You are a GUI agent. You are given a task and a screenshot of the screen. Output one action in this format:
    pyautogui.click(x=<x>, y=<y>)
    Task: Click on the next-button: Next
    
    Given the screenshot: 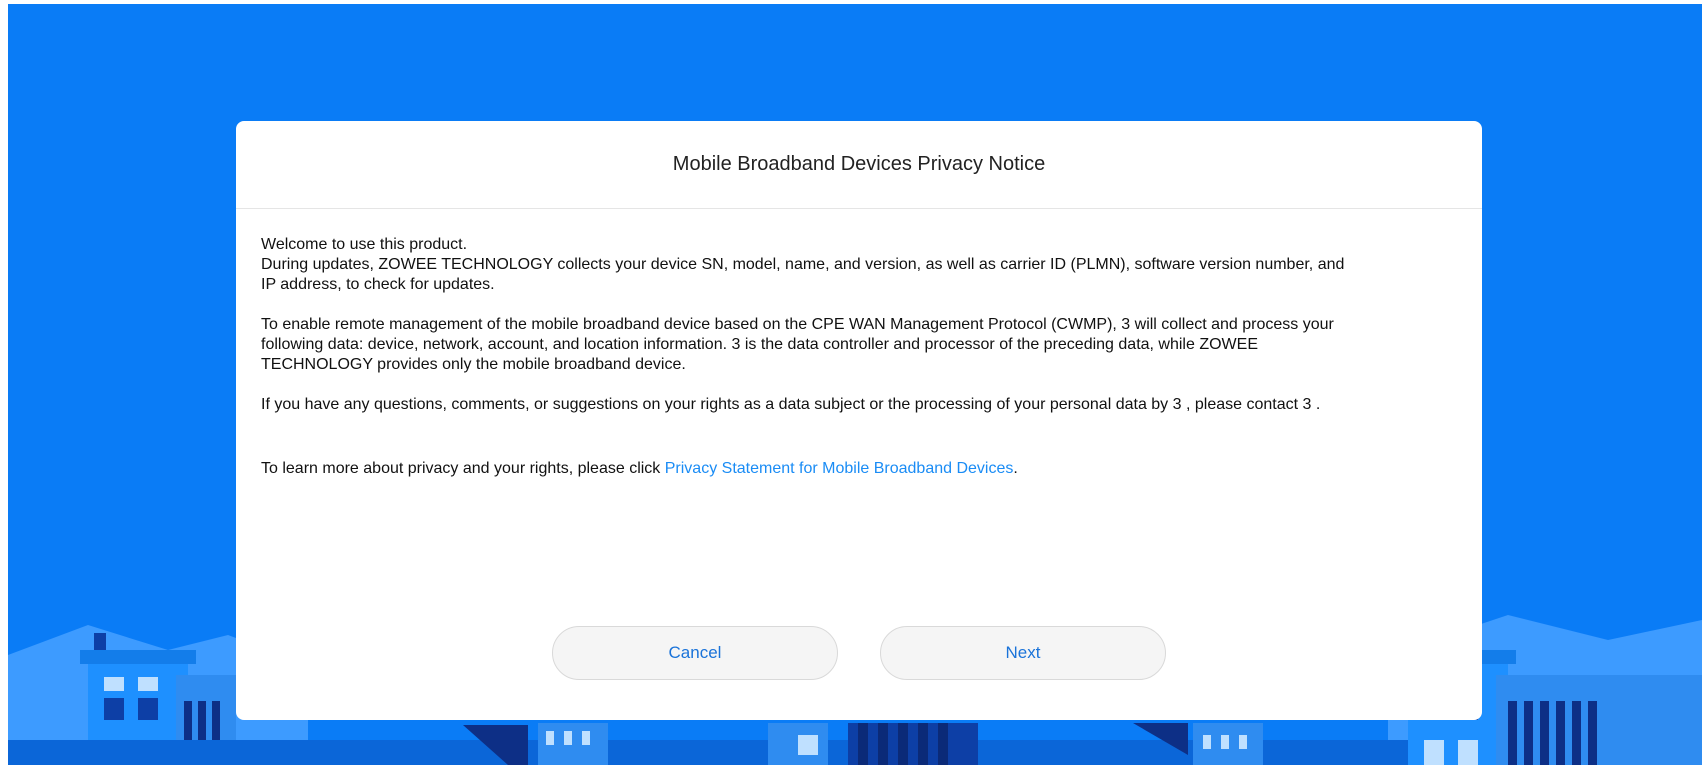 What is the action you would take?
    pyautogui.click(x=1023, y=653)
    